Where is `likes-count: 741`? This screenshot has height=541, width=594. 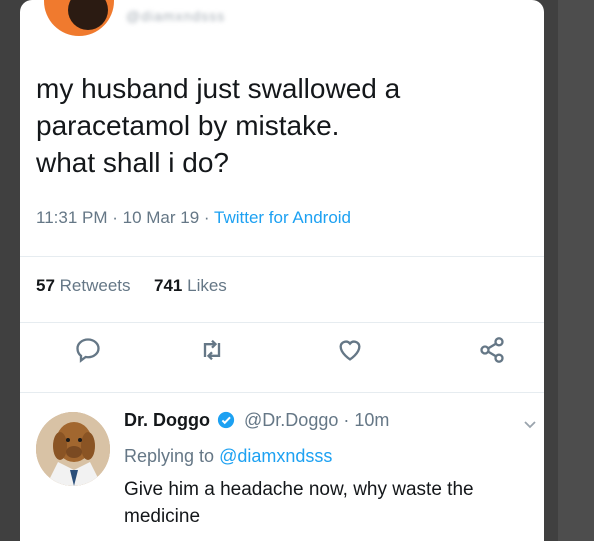 likes-count: 741 is located at coordinates (168, 285).